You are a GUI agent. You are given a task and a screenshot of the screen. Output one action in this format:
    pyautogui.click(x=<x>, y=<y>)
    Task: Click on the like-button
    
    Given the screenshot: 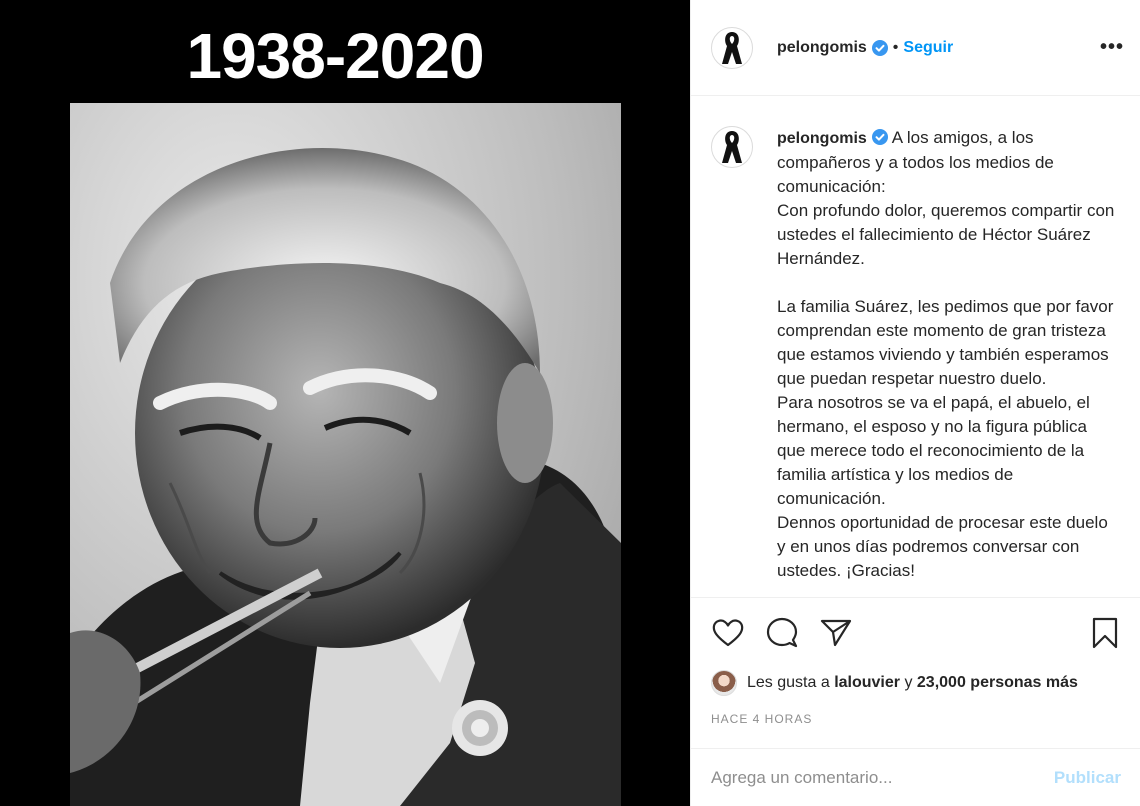 What is the action you would take?
    pyautogui.click(x=728, y=633)
    